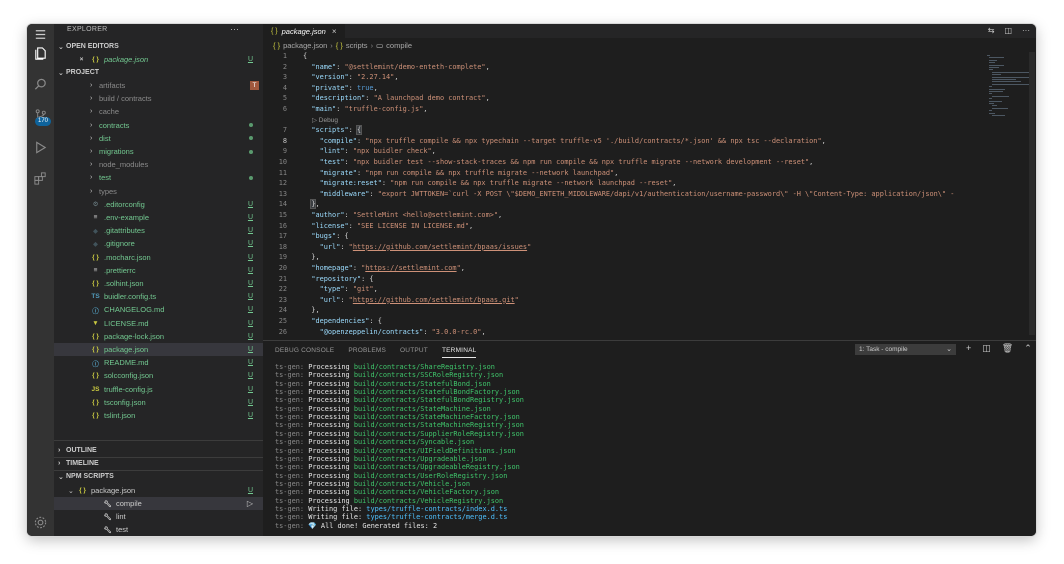  What do you see at coordinates (158, 402) in the screenshot?
I see `file-item: { } tsconfig.json U` at bounding box center [158, 402].